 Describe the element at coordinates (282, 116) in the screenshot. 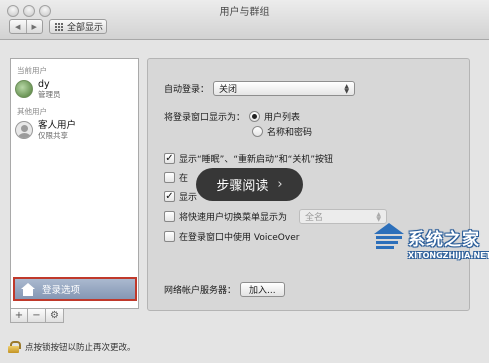

I see `radio-user-list-label: 用户列表` at that location.